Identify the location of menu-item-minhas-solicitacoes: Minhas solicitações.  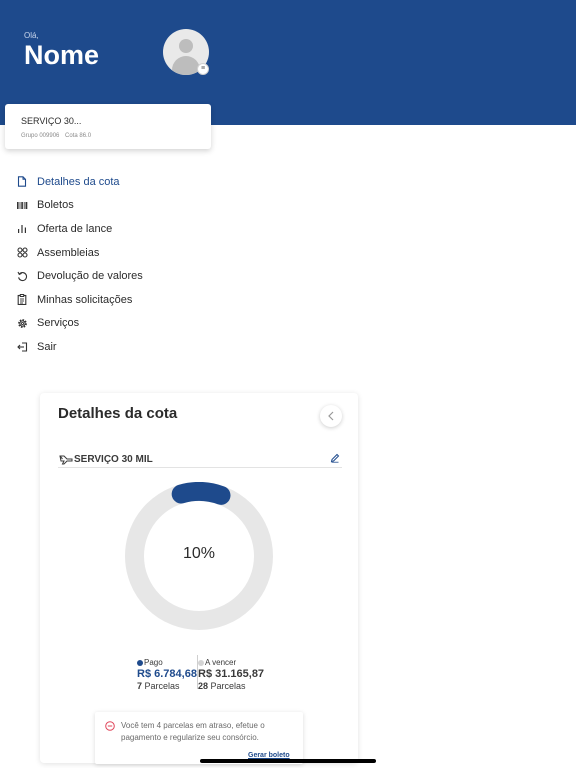
(116, 300).